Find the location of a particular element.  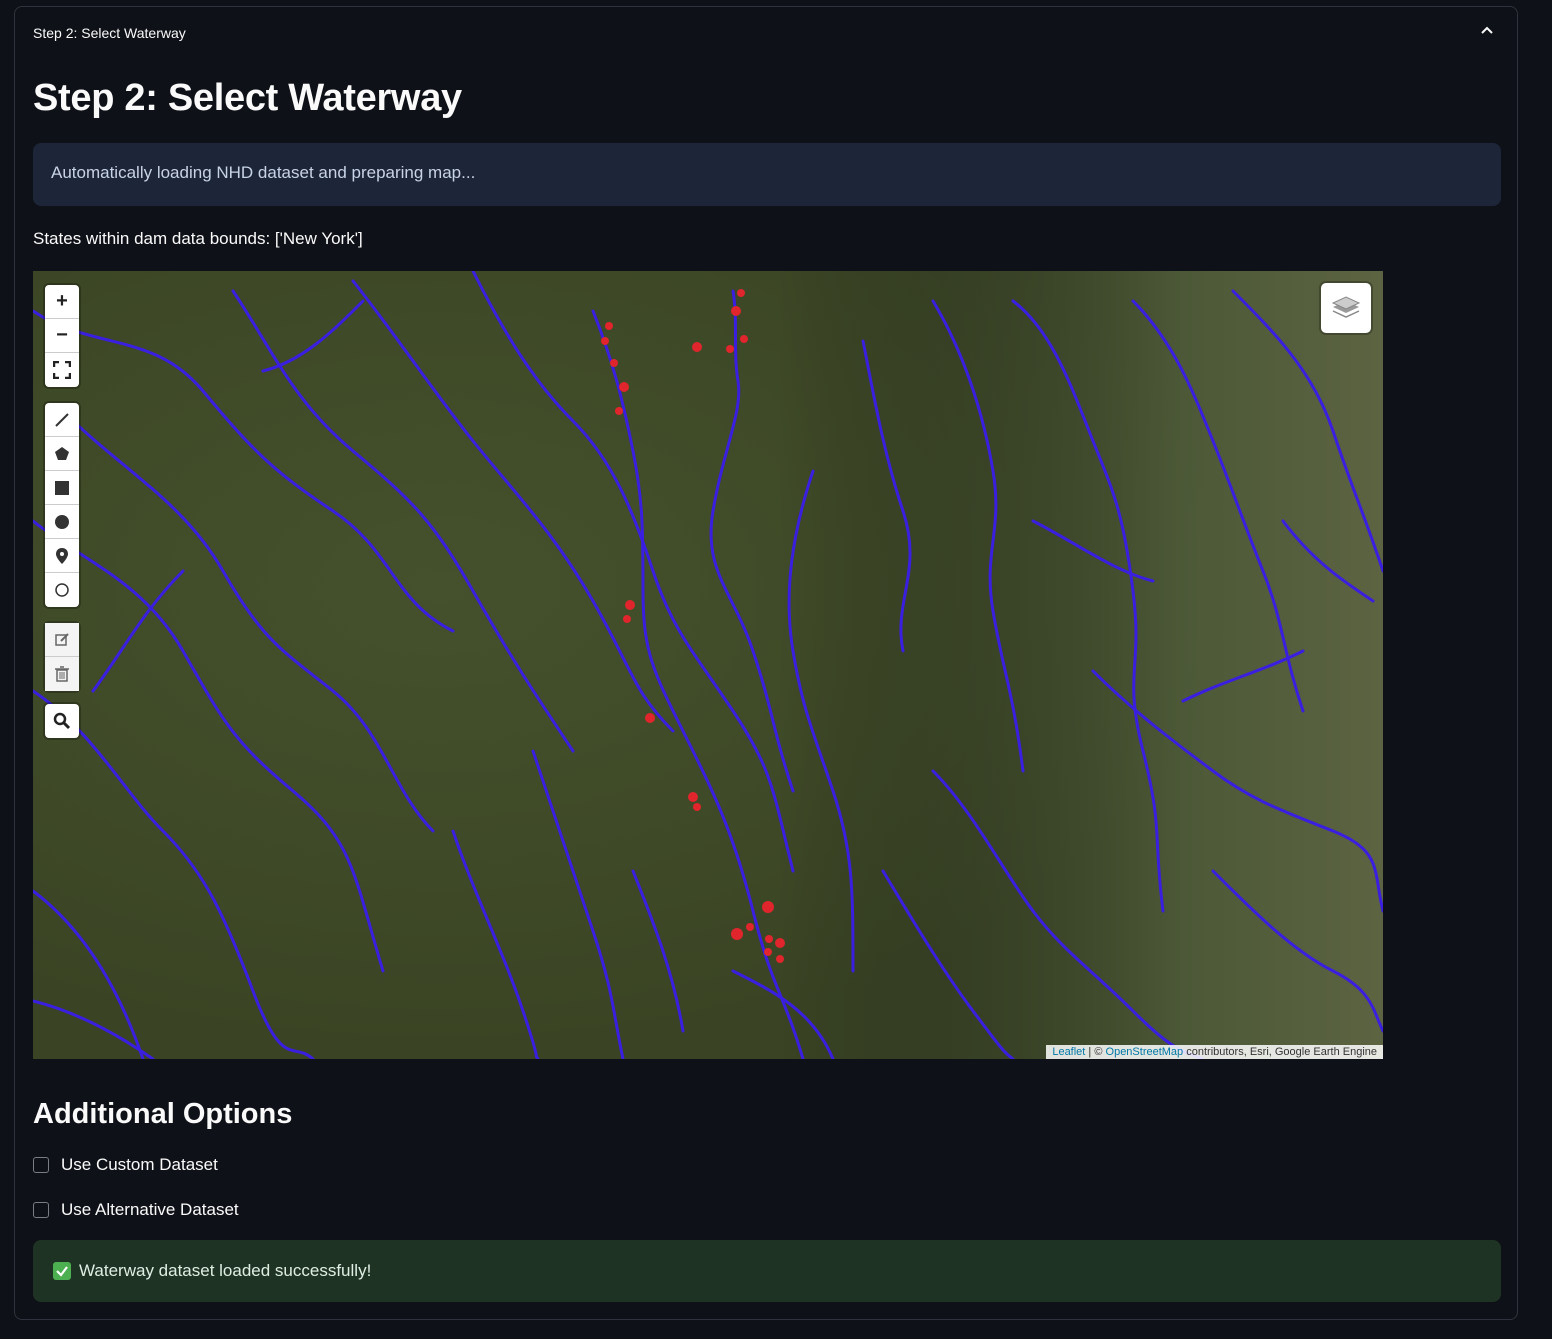

edit-toolbar is located at coordinates (62, 657).